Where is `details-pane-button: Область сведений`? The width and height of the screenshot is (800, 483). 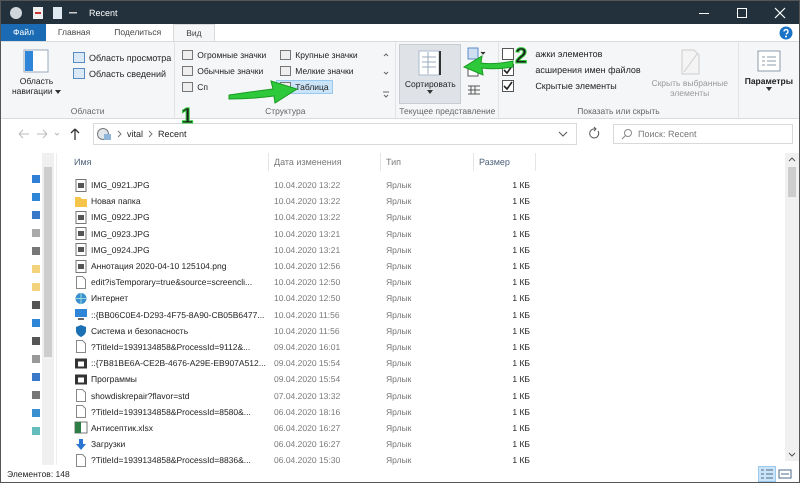
details-pane-button: Область сведений is located at coordinates (122, 73).